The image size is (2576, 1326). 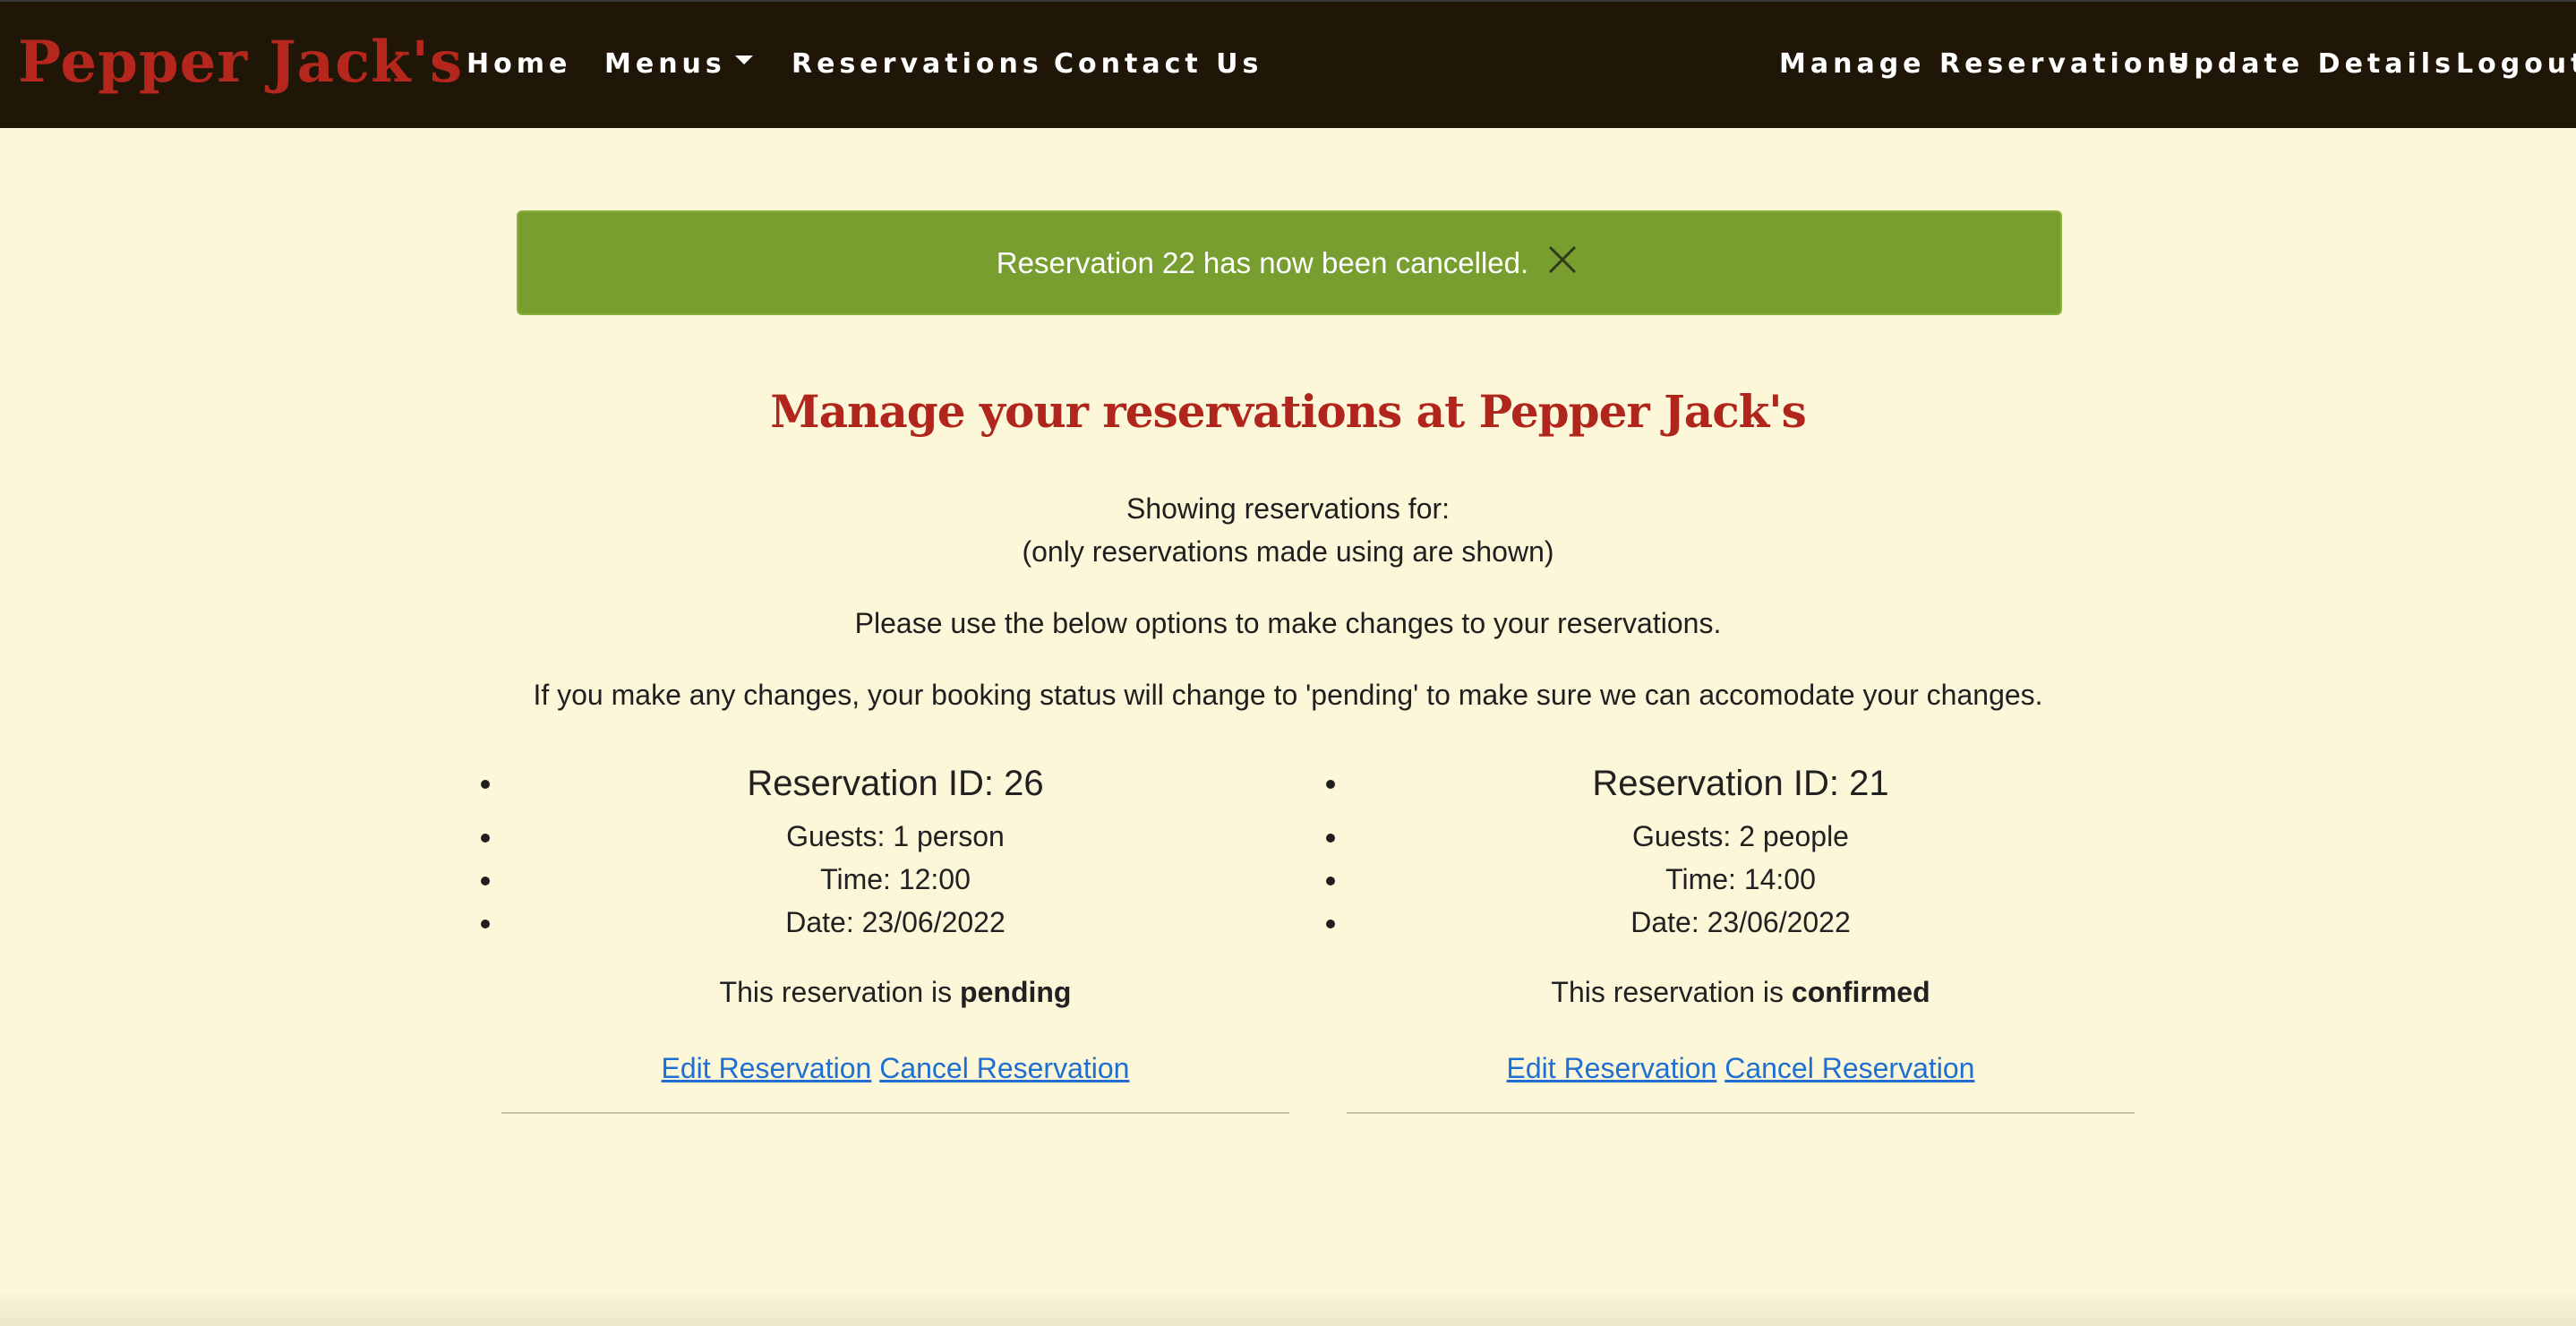 I want to click on reservation-status-line: This reservation is pending, so click(x=895, y=993).